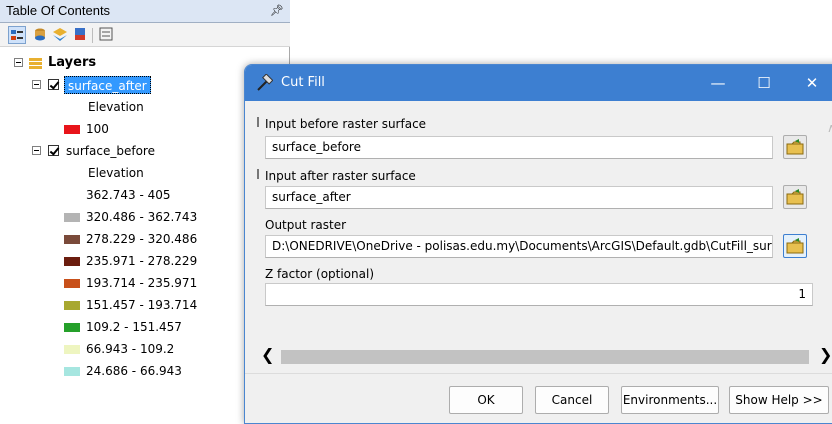 The image size is (832, 424). Describe the element at coordinates (267, 354) in the screenshot. I see `scroll-left-icon: ❮` at that location.